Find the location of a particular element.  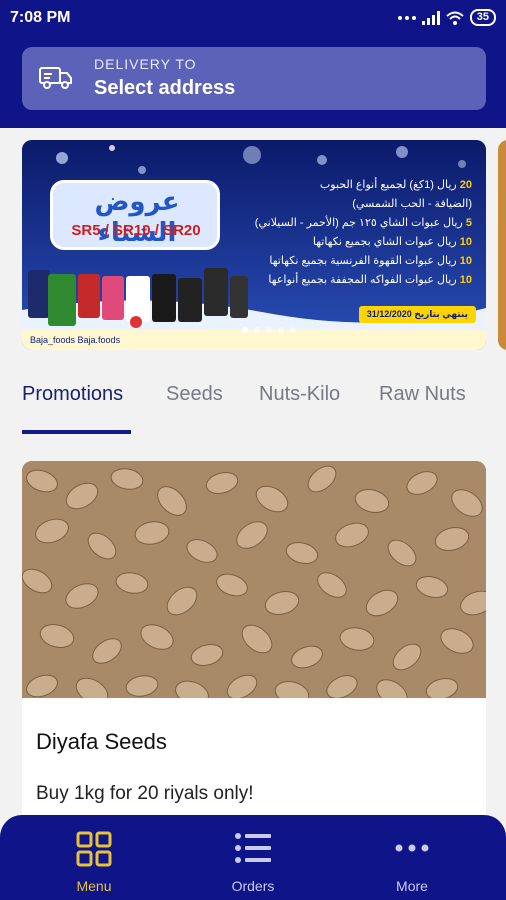

banner-social-handles: Baja_foods Baja.foods is located at coordinates (75, 340).